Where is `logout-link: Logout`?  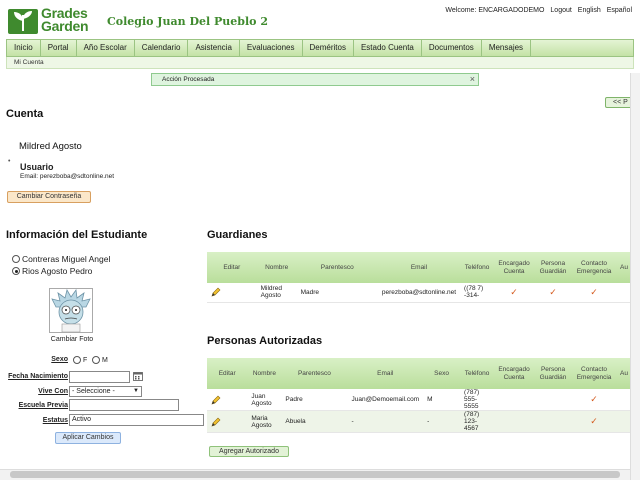 logout-link: Logout is located at coordinates (560, 10).